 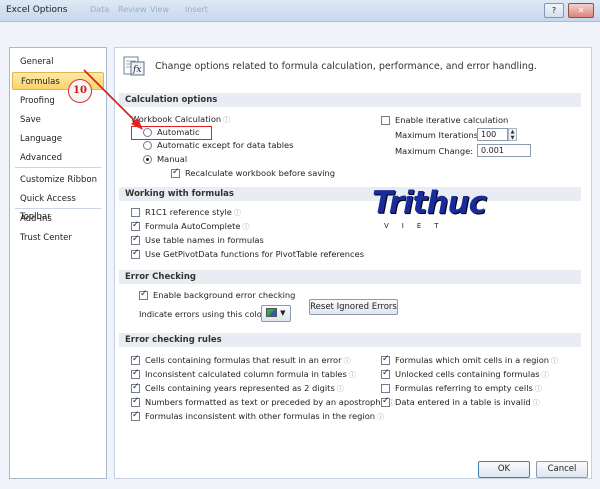 I want to click on annotation-highlight-box, so click(x=171, y=133).